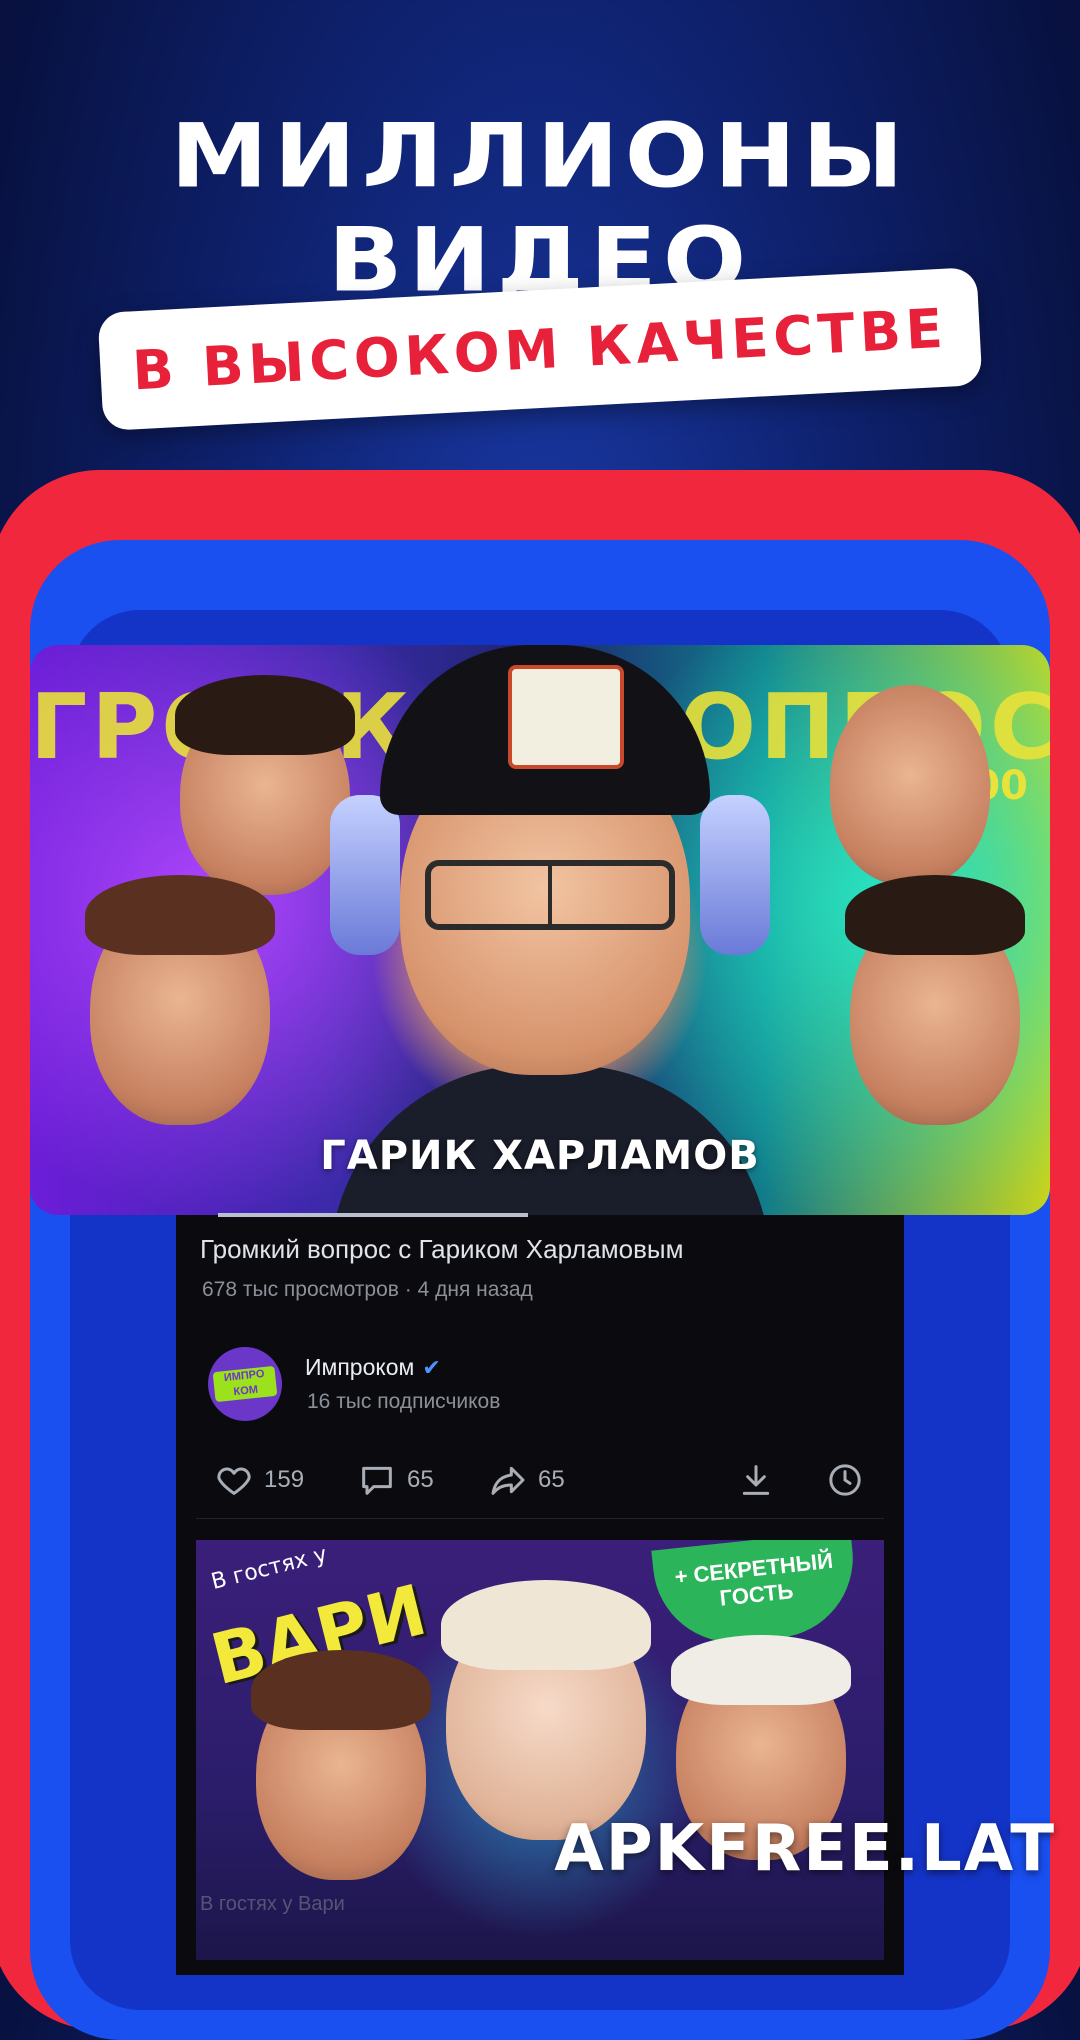 The width and height of the screenshot is (1080, 2040). Describe the element at coordinates (526, 1480) in the screenshot. I see `share-button: 65` at that location.